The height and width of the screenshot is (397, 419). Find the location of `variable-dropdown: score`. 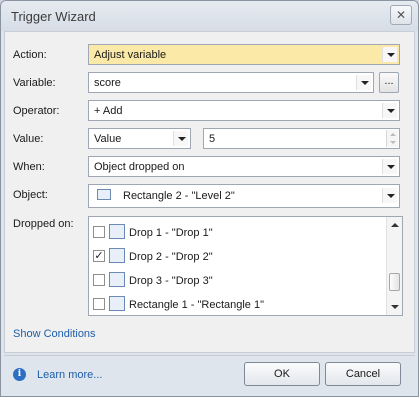

variable-dropdown: score is located at coordinates (231, 82).